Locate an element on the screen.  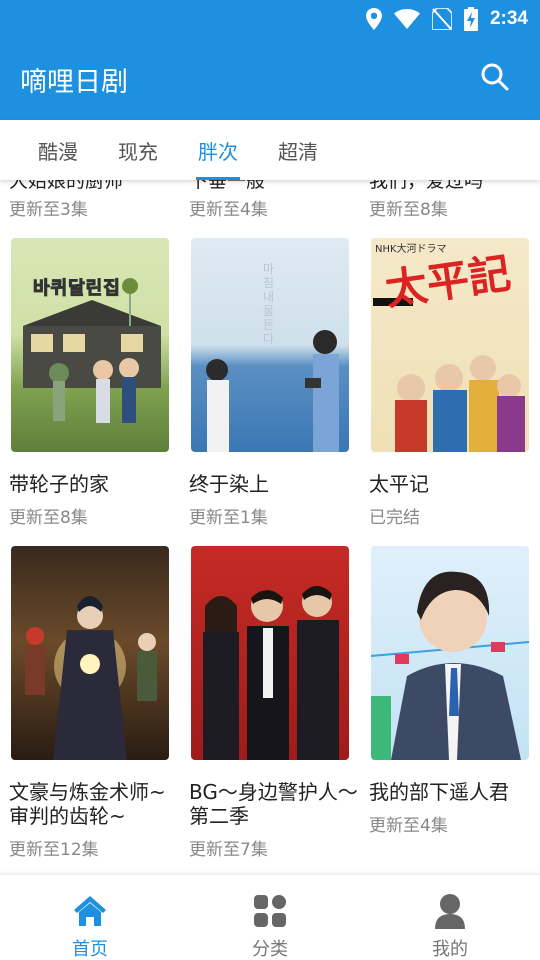
poster-image: 바퀴달린집 is located at coordinates (90, 345).